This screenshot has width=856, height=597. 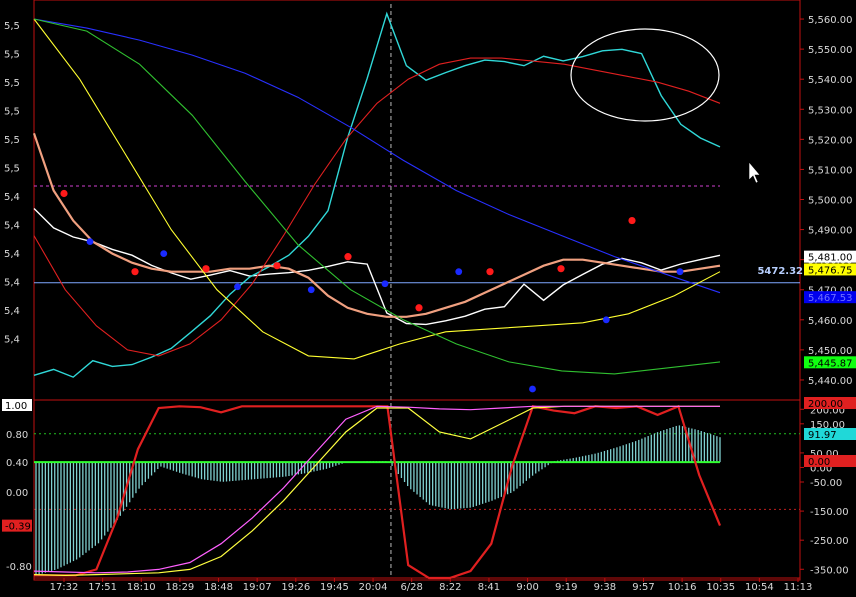 What do you see at coordinates (830, 258) in the screenshot?
I see `value-tag-label: 5,481.00` at bounding box center [830, 258].